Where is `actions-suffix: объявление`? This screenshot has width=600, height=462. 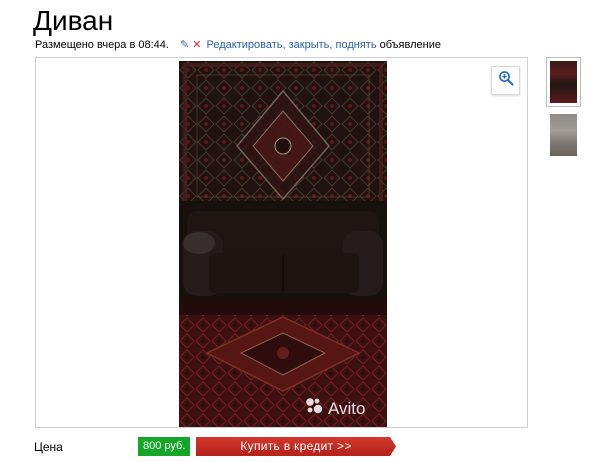 actions-suffix: объявление is located at coordinates (408, 45).